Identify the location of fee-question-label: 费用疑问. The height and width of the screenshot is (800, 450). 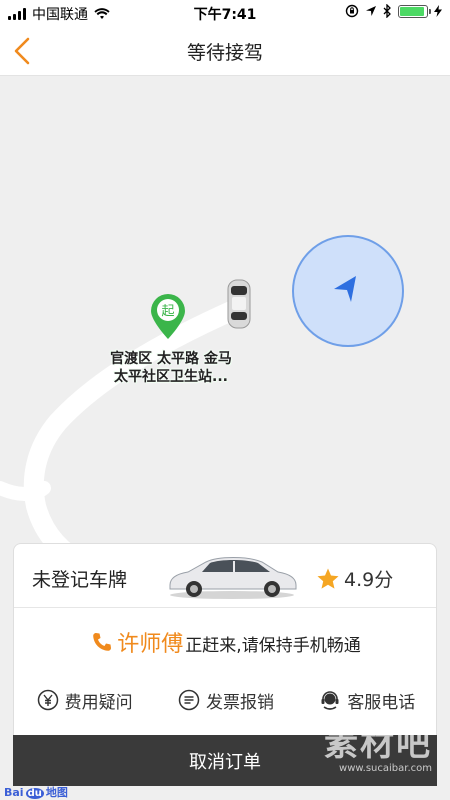
(98, 702).